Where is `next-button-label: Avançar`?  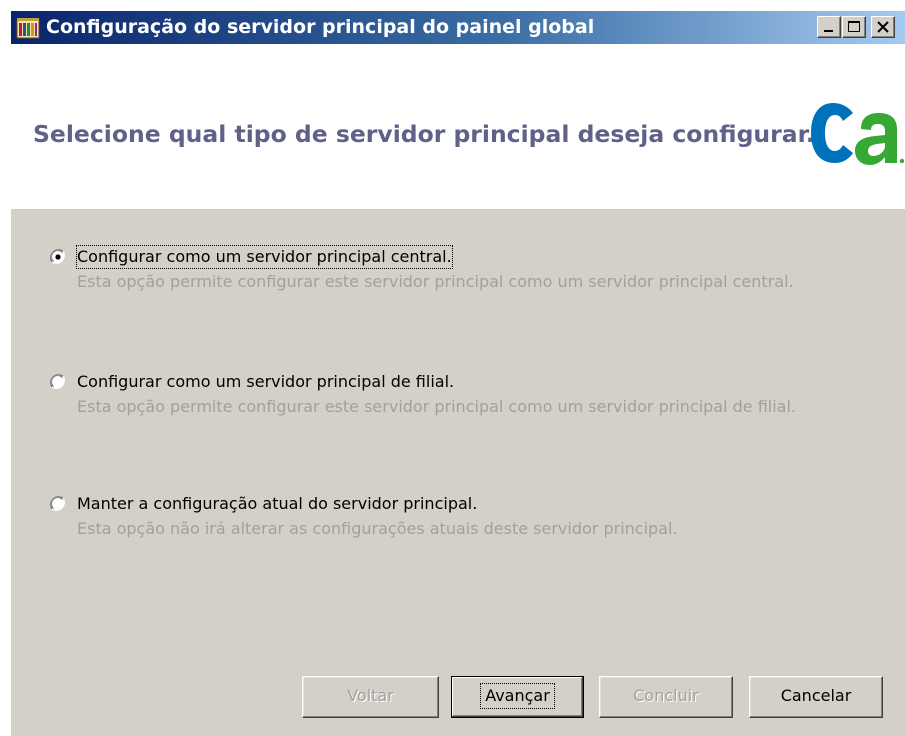 next-button-label: Avançar is located at coordinates (517, 696).